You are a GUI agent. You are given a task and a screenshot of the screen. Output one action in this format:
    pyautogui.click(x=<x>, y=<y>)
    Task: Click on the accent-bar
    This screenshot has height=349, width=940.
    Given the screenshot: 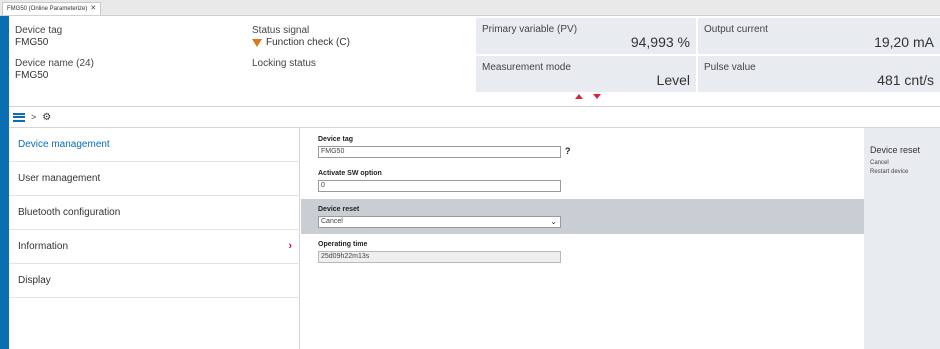 What is the action you would take?
    pyautogui.click(x=4, y=182)
    